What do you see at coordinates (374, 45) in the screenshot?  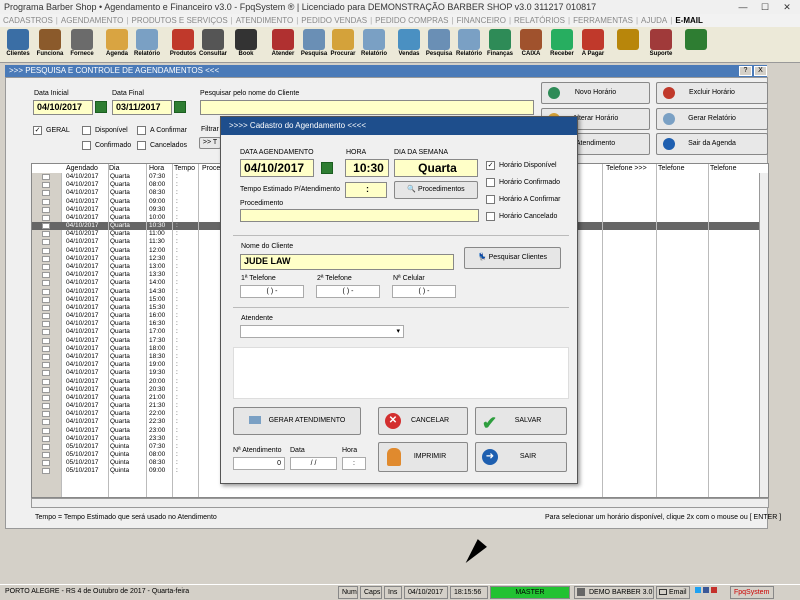 I see `toolbar-button-11: Relatório` at bounding box center [374, 45].